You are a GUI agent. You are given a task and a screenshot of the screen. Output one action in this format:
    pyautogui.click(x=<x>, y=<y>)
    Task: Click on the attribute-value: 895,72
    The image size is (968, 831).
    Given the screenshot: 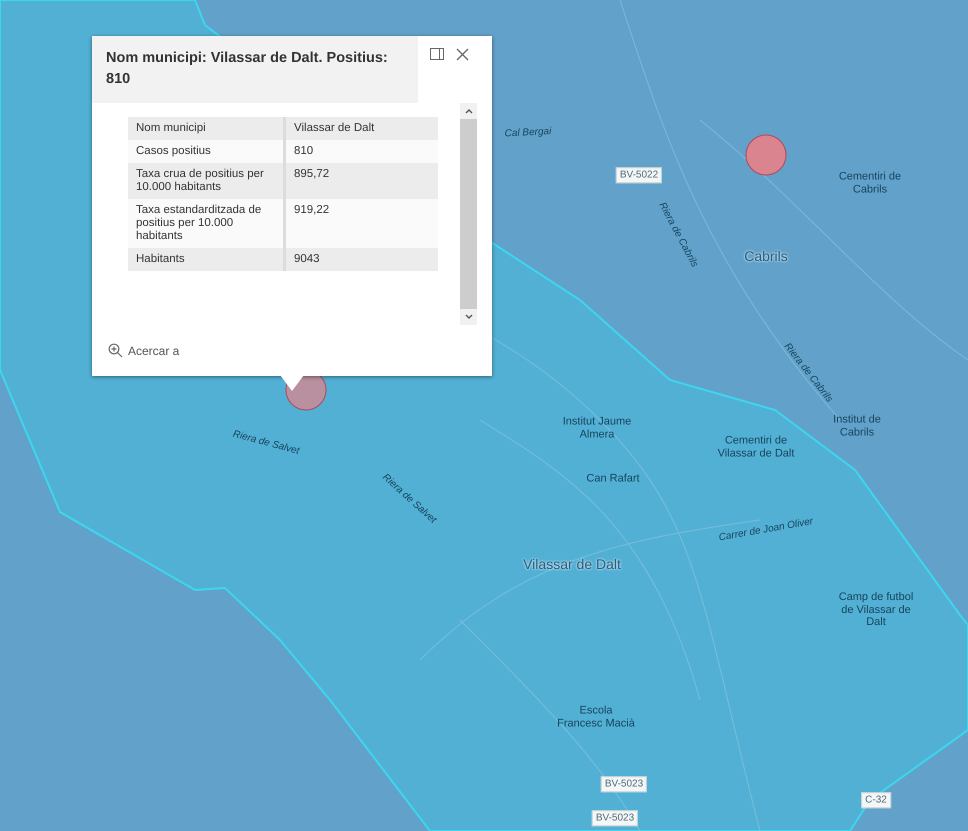 What is the action you would take?
    pyautogui.click(x=361, y=181)
    